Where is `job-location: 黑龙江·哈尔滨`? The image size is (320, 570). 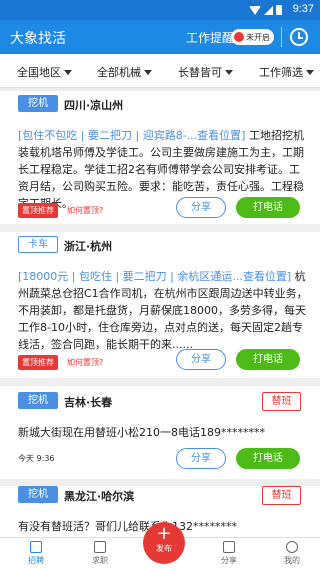 job-location: 黑龙江·哈尔滨 is located at coordinates (99, 496).